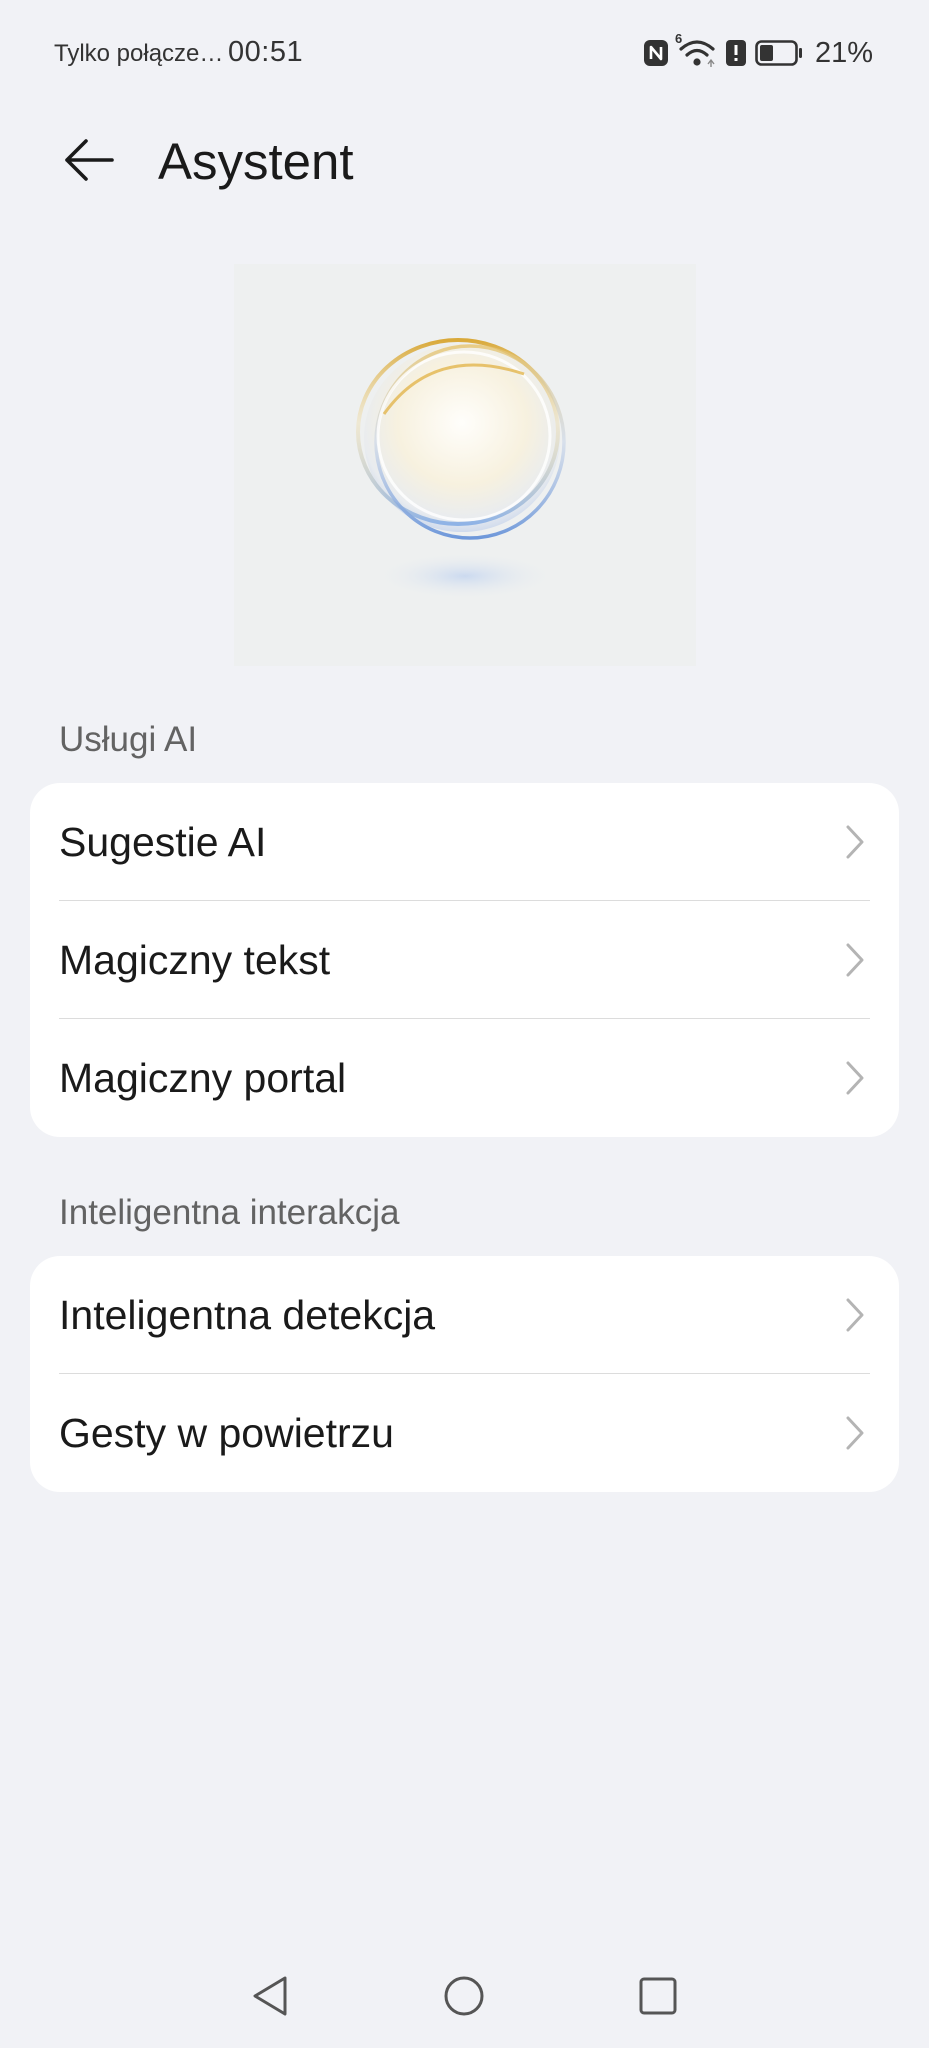 This screenshot has width=929, height=2048. Describe the element at coordinates (464, 842) in the screenshot. I see `list-item-sugestie-ai: Sugestie AI` at that location.